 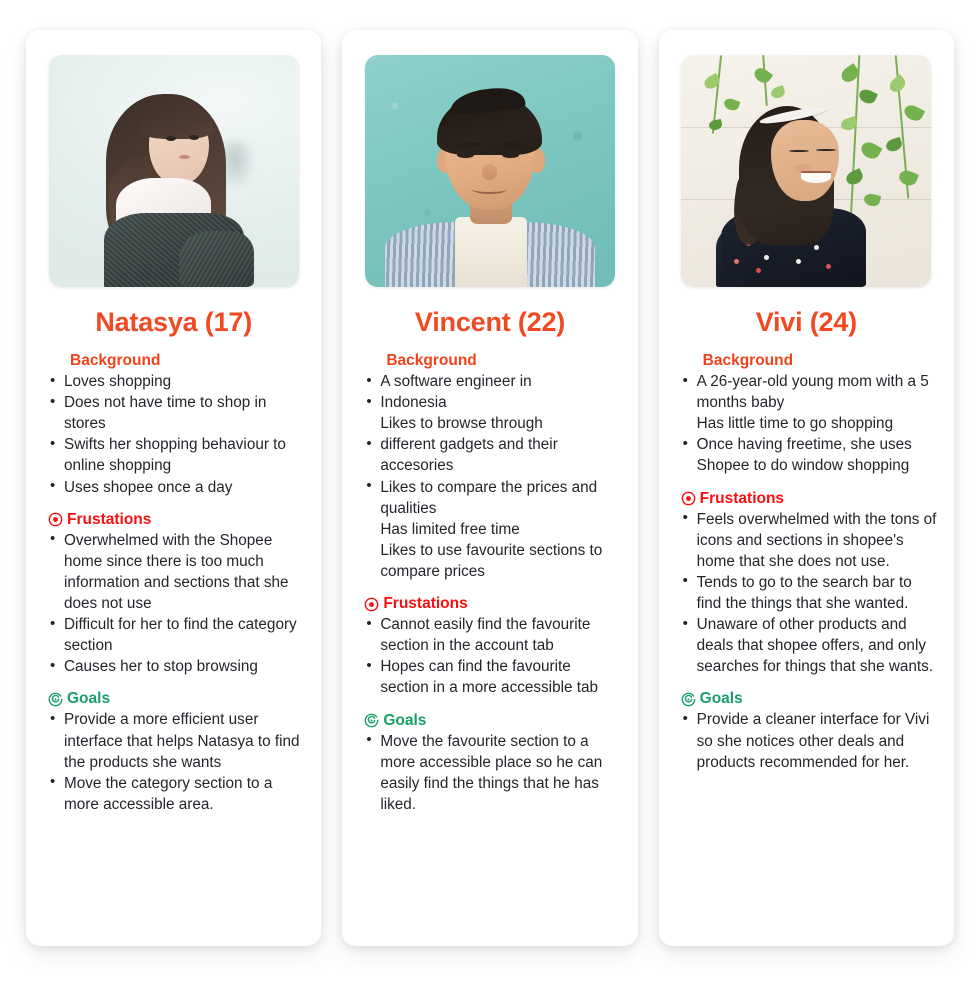 I want to click on list-item: Loves shopping, so click(x=176, y=381).